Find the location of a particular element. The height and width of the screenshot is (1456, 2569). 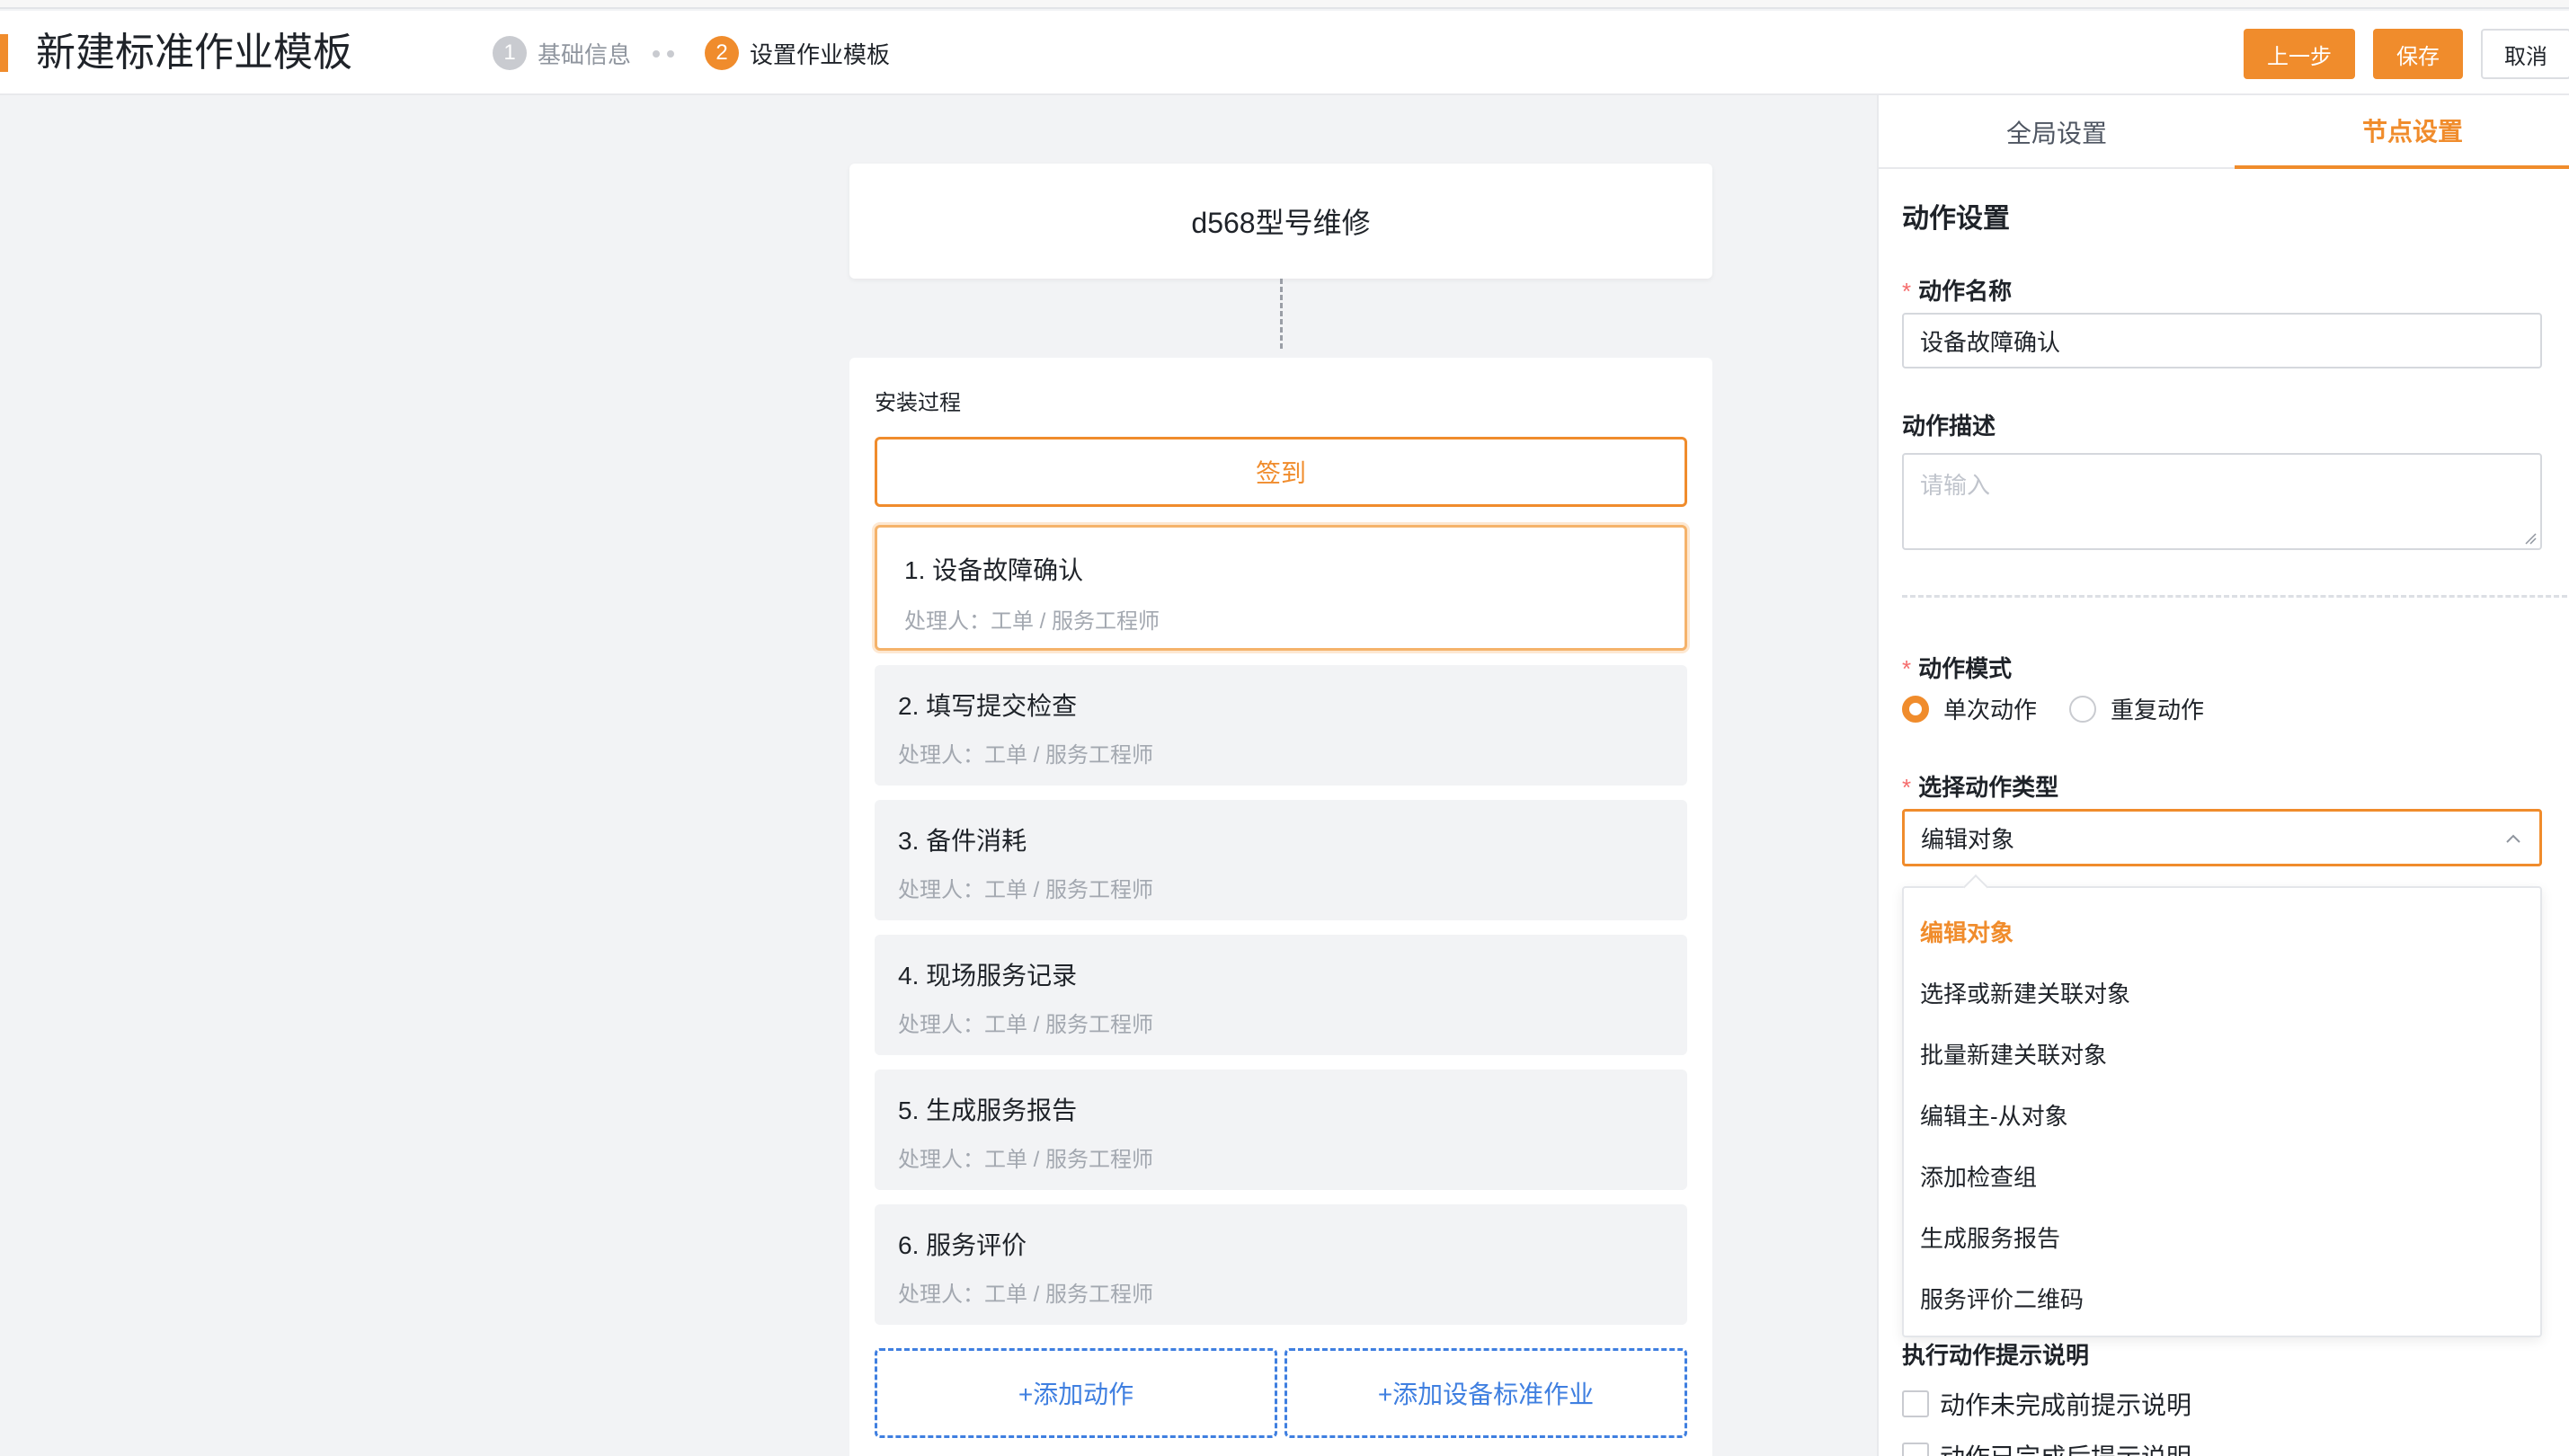

step-set-template: 2 设置作业模板 is located at coordinates (797, 53).